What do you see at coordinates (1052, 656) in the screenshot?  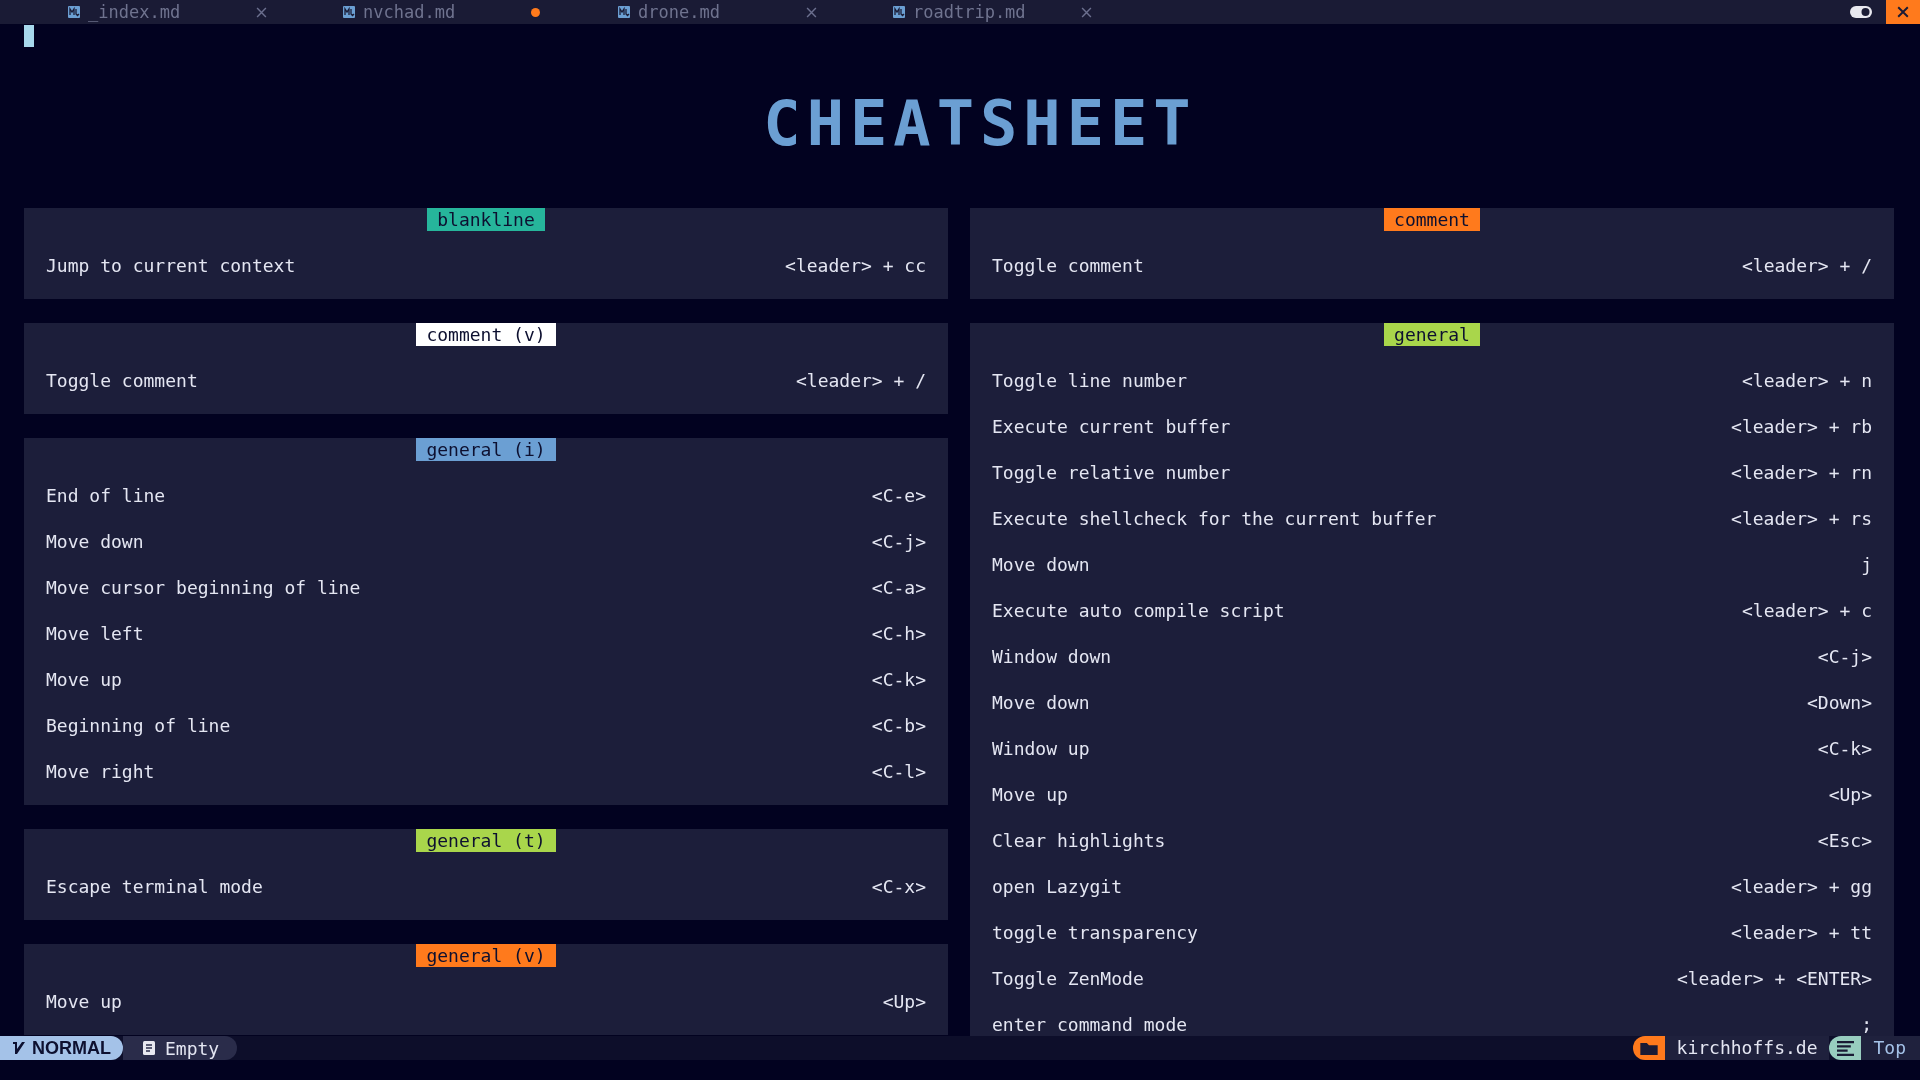 I see `mapping-description: Window down` at bounding box center [1052, 656].